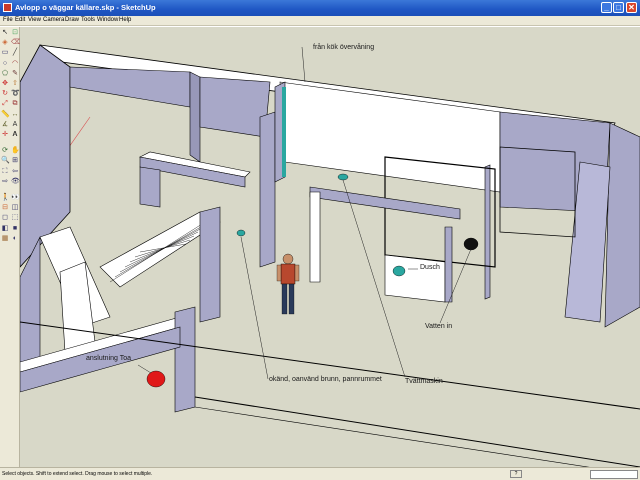 Image resolution: width=640 pixels, height=480 pixels. Describe the element at coordinates (185, 359) in the screenshot. I see `front-pillar` at that location.